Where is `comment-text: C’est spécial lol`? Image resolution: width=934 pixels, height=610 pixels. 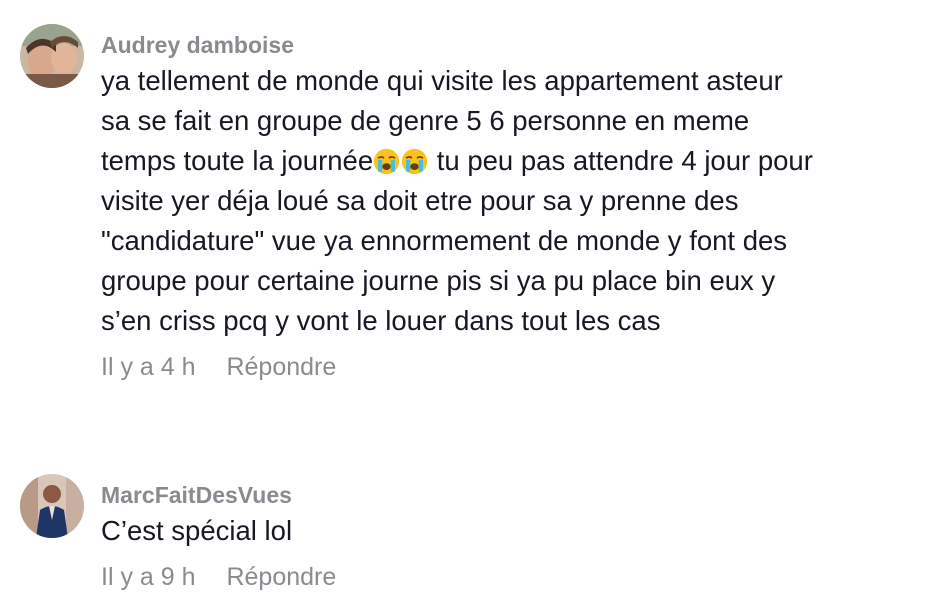
comment-text: C’est spécial lol is located at coordinates (512, 531).